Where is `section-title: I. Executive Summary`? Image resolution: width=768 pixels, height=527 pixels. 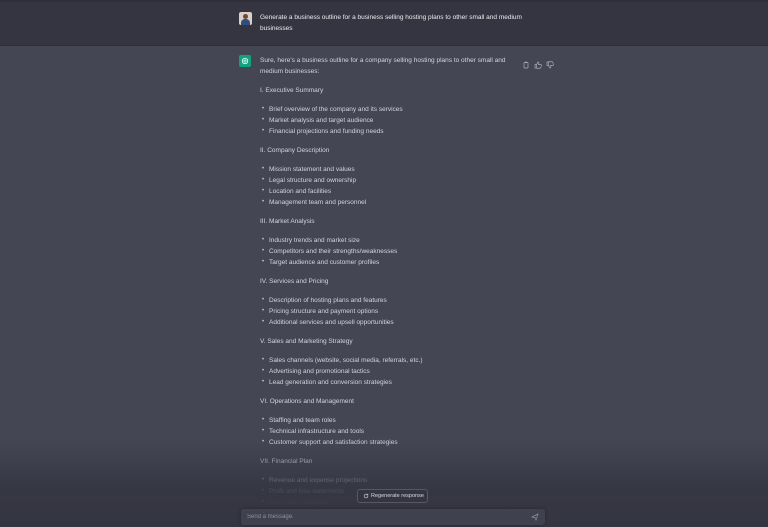 section-title: I. Executive Summary is located at coordinates (292, 90).